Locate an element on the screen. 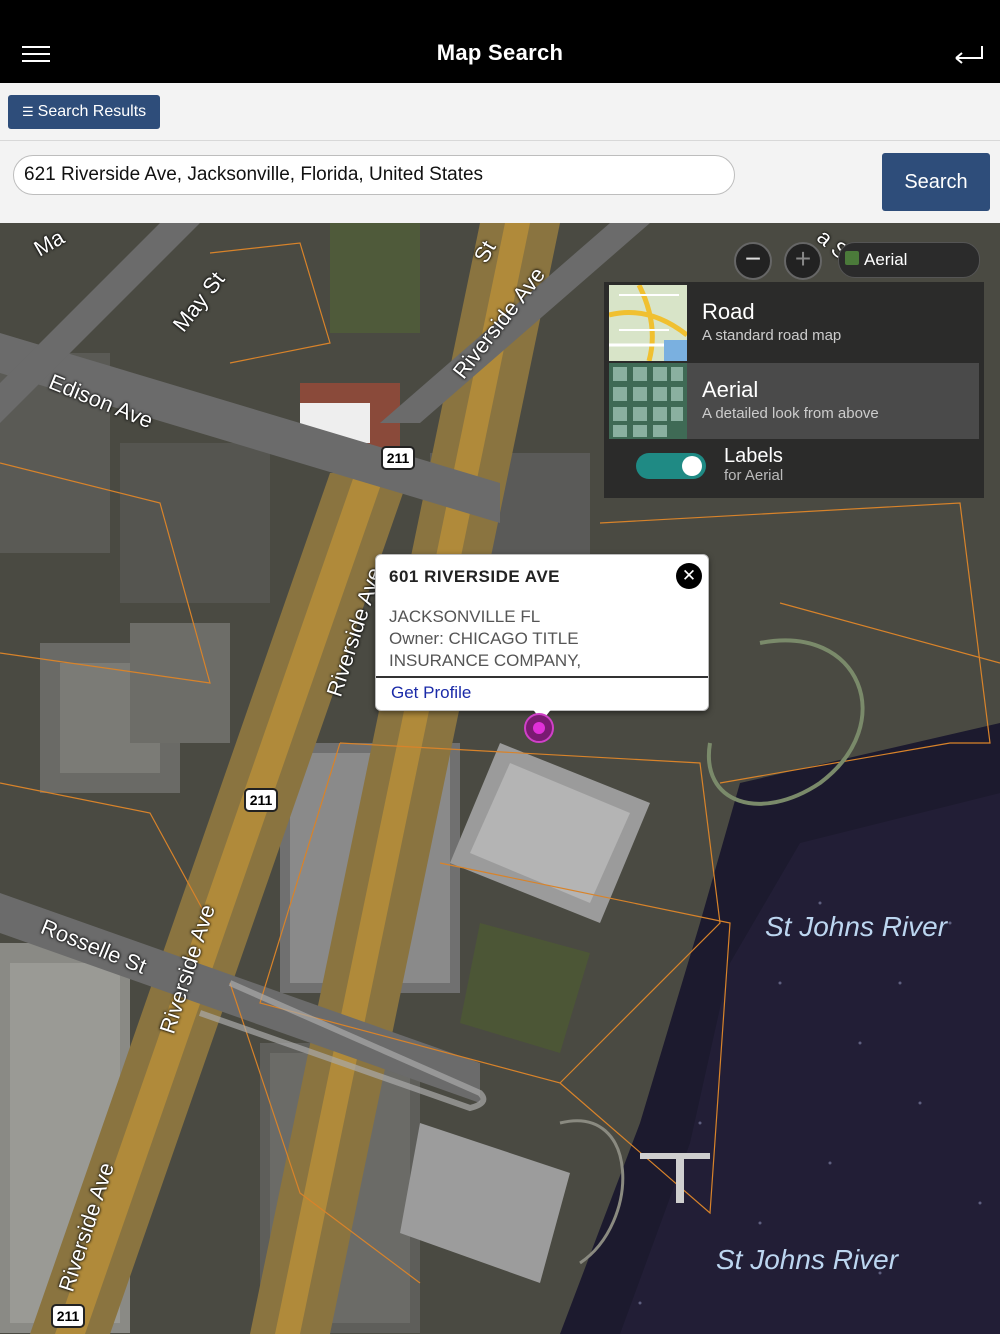 The width and height of the screenshot is (1000, 1334). get-profile-link: Get Profile is located at coordinates (431, 693).